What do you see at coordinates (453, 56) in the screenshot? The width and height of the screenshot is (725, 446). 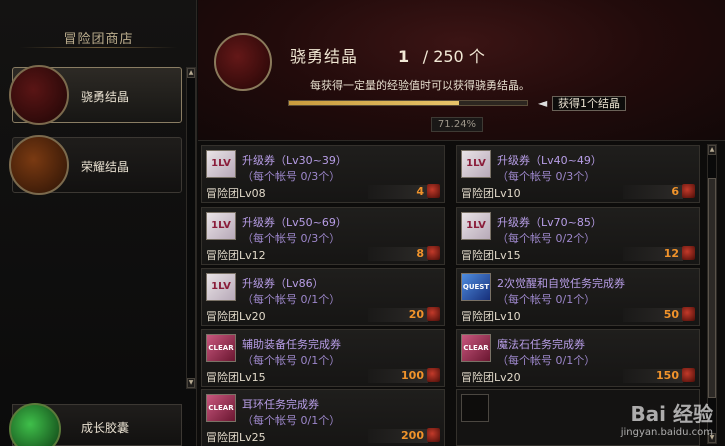 I see `currency-count-max: / 250 个` at bounding box center [453, 56].